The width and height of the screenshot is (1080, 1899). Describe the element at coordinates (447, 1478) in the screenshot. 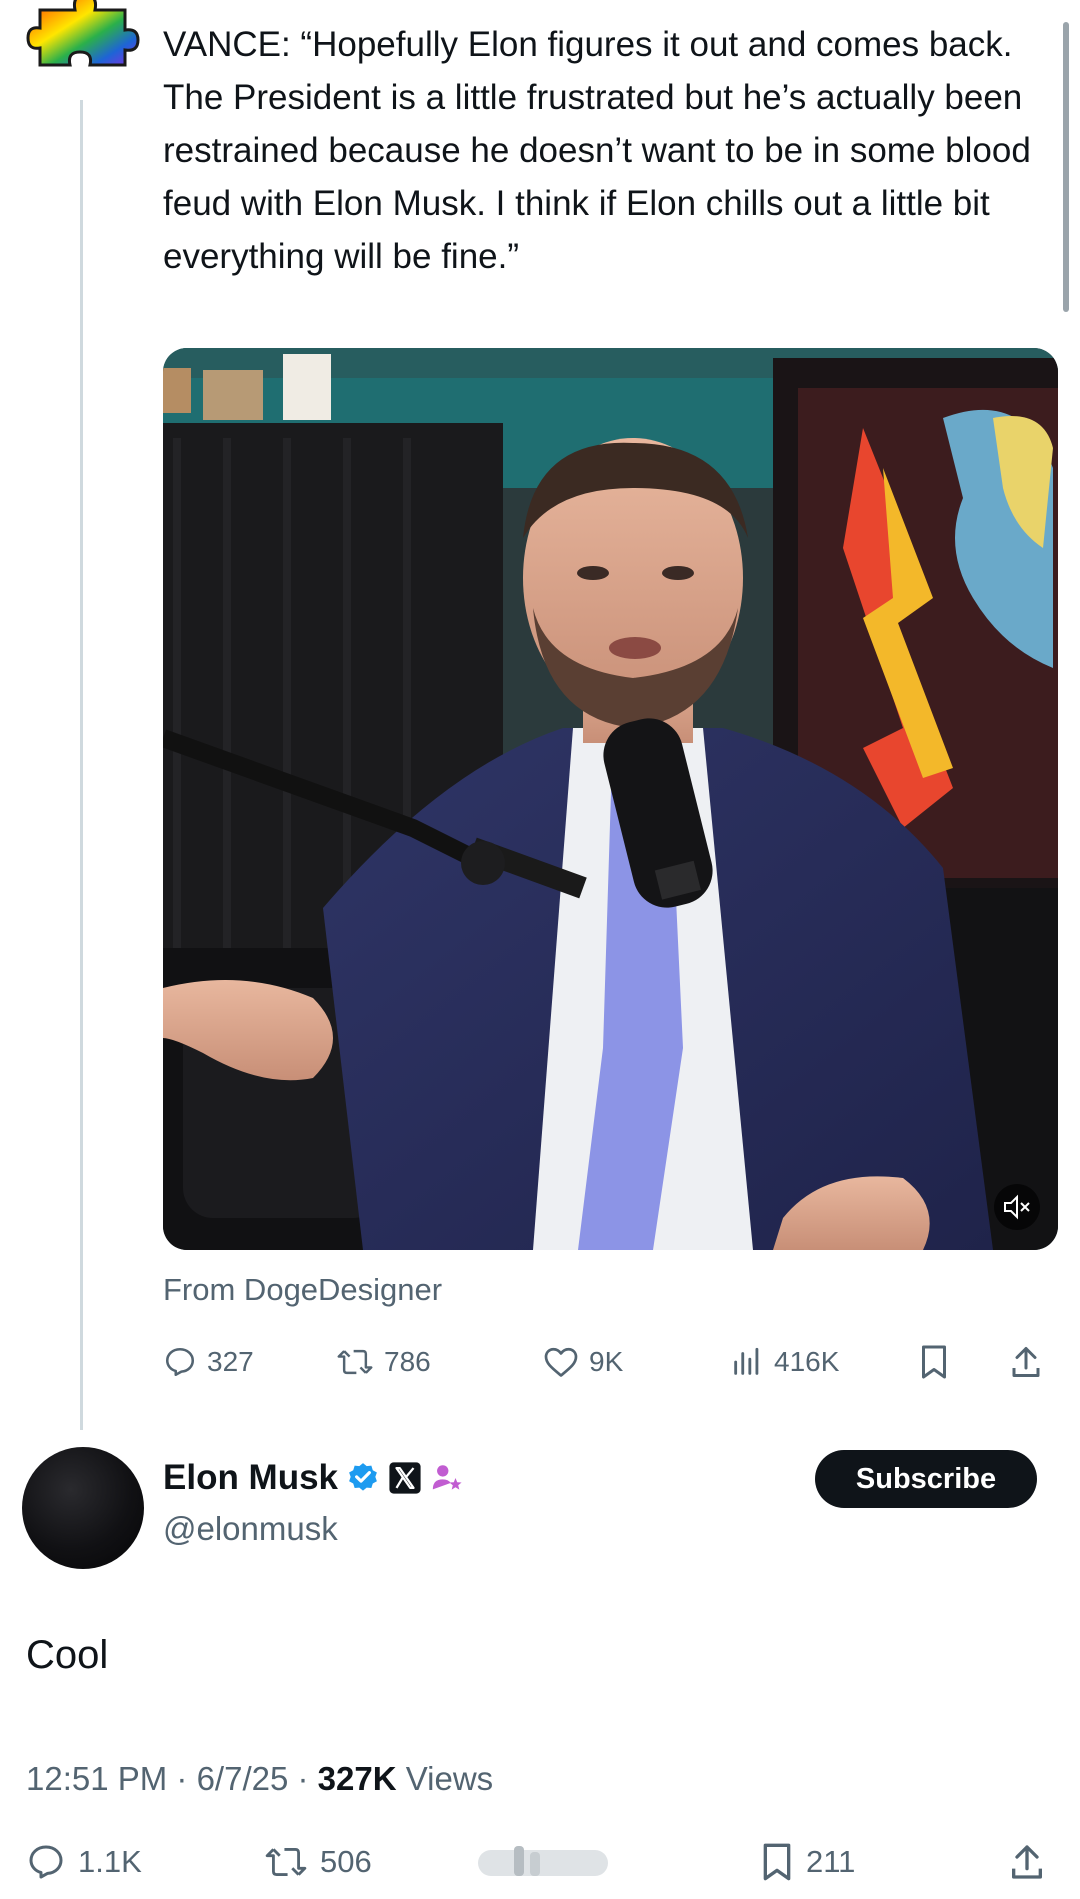

I see `affiliate-icon` at that location.